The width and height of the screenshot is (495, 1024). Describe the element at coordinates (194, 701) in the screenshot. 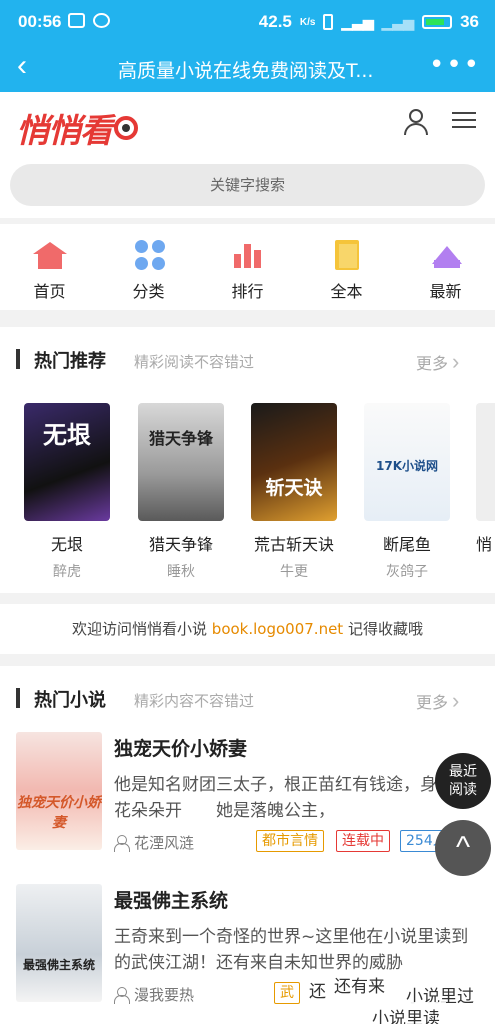

I see `section-subtitle: 精彩内容不容错过` at that location.